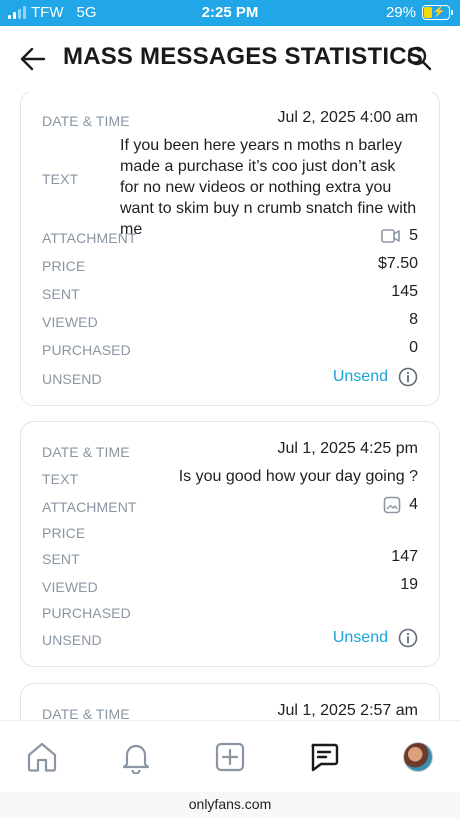 The height and width of the screenshot is (818, 460). Describe the element at coordinates (404, 556) in the screenshot. I see `sent-value: 147` at that location.